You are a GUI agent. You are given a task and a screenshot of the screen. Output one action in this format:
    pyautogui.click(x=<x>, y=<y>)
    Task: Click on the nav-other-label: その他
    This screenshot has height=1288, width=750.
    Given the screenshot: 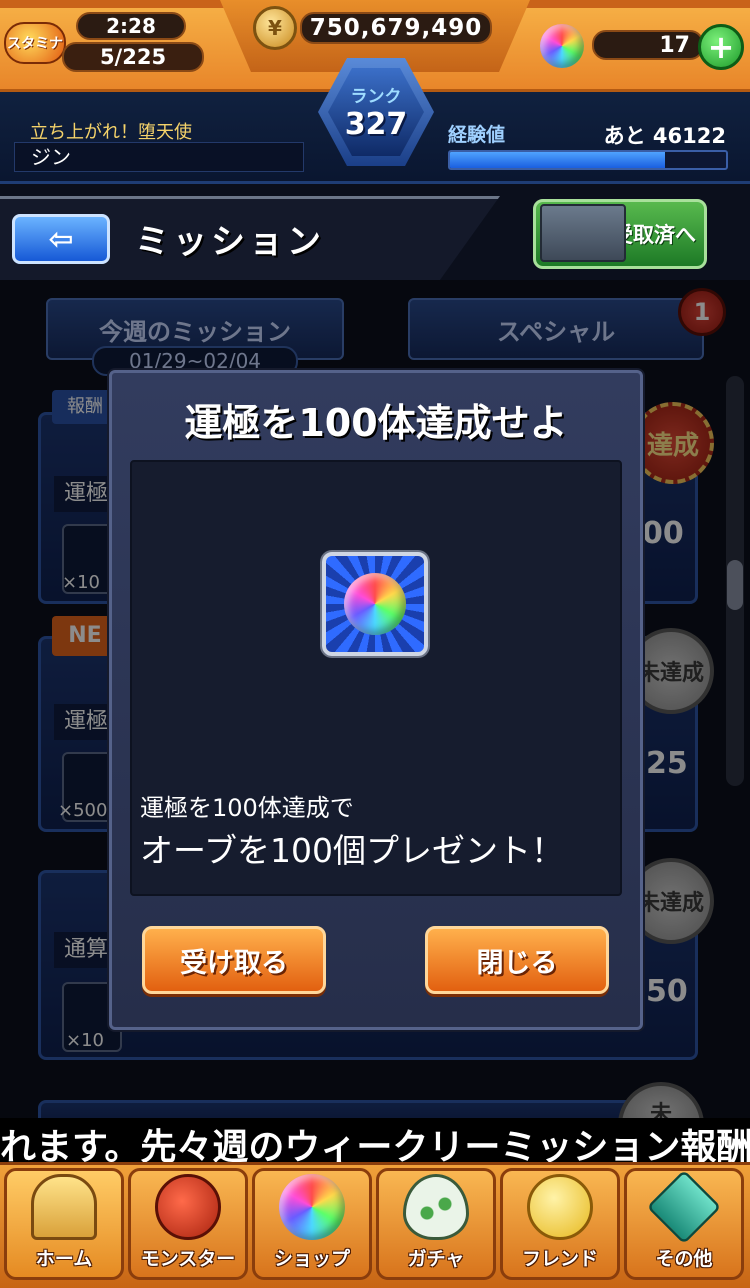 What is the action you would take?
    pyautogui.click(x=684, y=1259)
    